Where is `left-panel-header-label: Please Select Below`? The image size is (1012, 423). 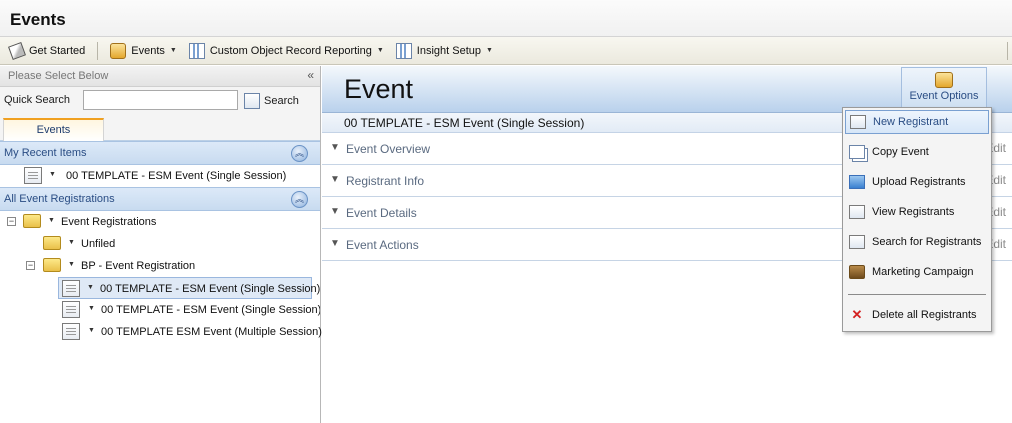 left-panel-header-label: Please Select Below is located at coordinates (58, 76).